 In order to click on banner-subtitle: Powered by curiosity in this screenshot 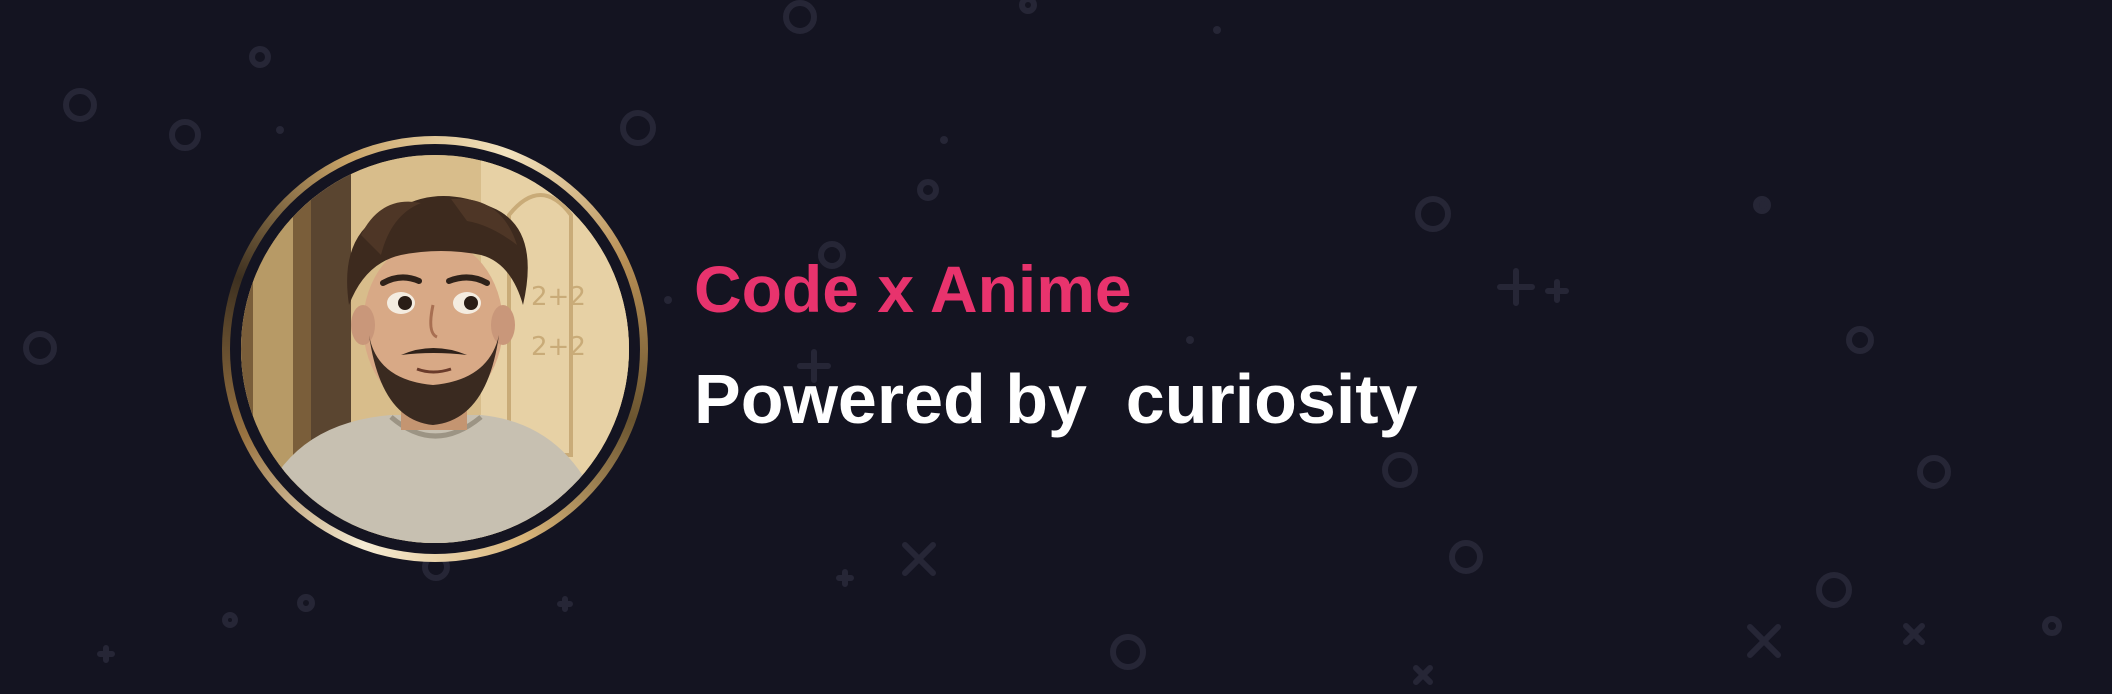, I will do `click(1056, 399)`.